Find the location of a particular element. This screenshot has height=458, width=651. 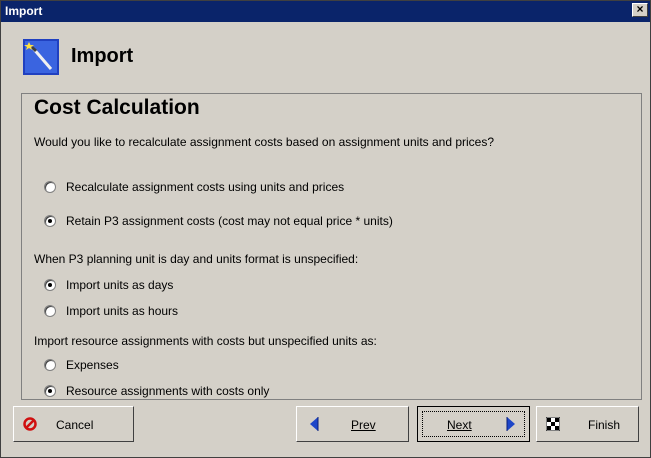

radio-label: Resource assignments with costs only is located at coordinates (168, 391).